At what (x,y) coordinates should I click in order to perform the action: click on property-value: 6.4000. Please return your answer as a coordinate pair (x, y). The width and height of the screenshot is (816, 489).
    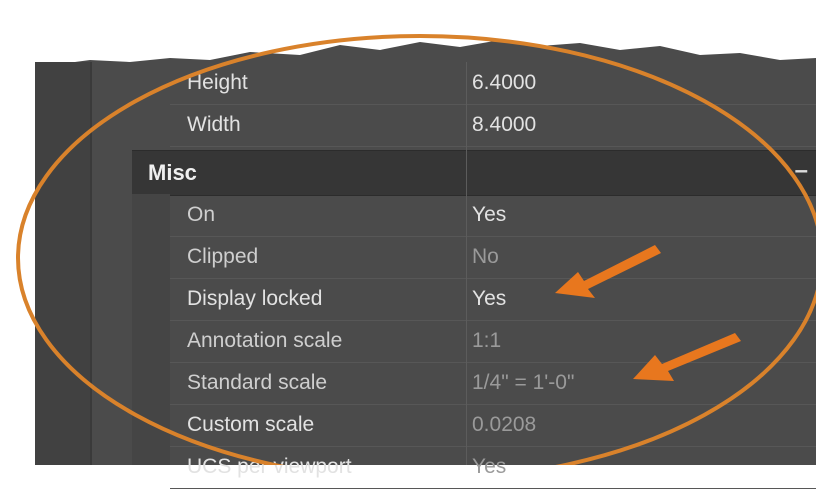
    Looking at the image, I should click on (504, 83).